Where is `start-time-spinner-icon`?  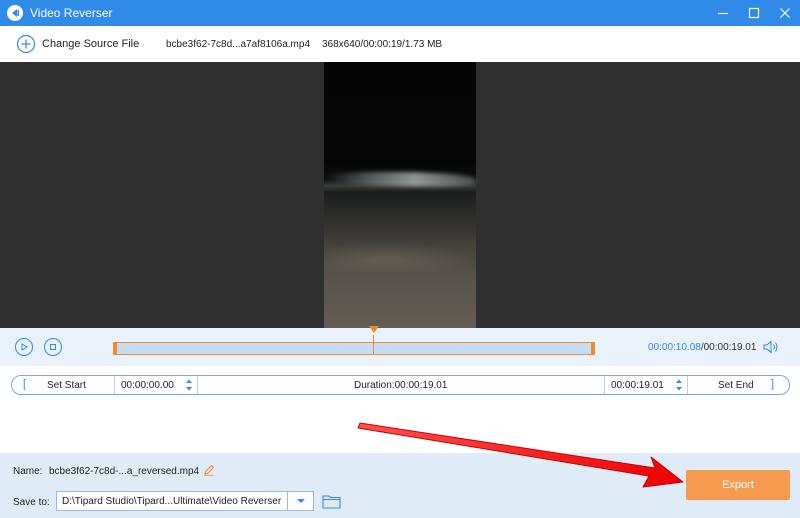
start-time-spinner-icon is located at coordinates (189, 385).